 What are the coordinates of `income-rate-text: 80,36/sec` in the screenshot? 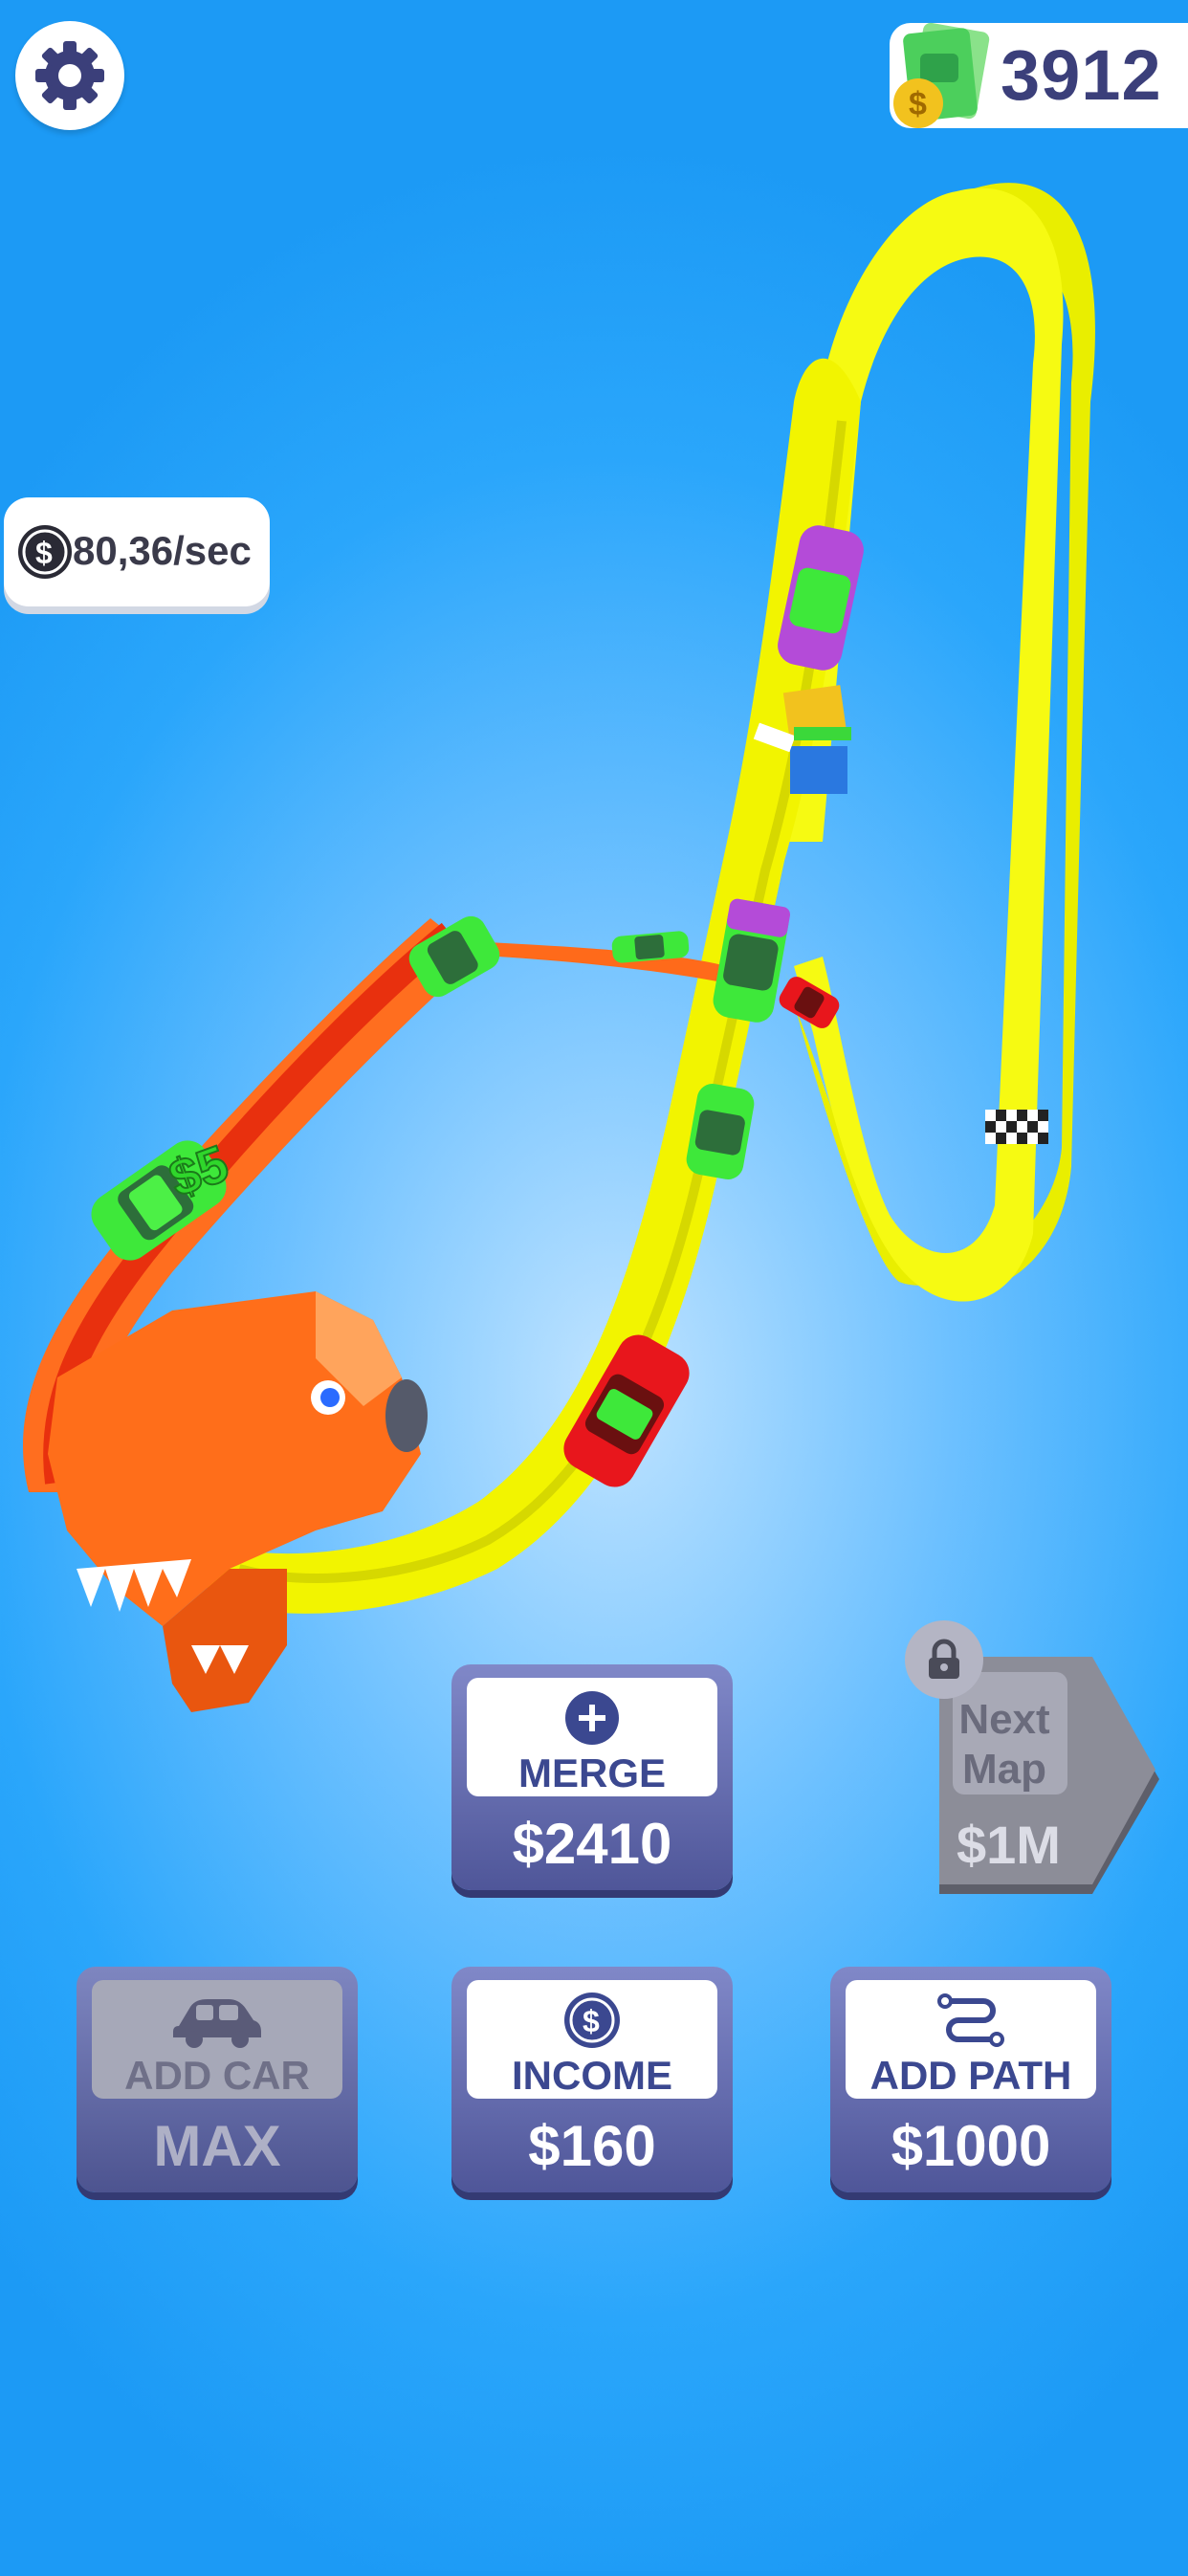 It's located at (162, 551).